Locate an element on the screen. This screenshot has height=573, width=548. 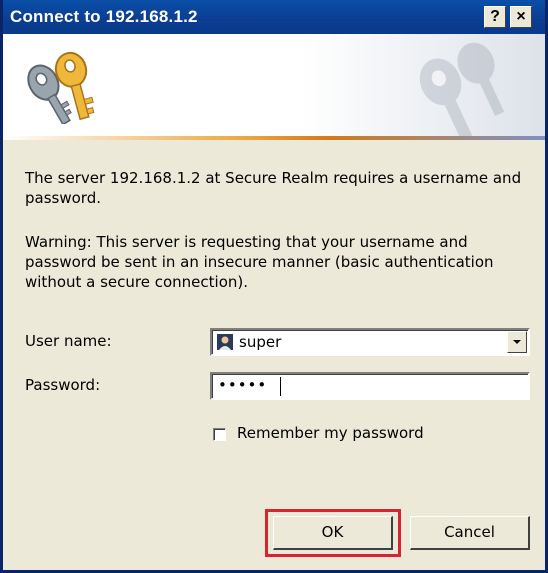
keys-watermark-icon is located at coordinates (462, 89).